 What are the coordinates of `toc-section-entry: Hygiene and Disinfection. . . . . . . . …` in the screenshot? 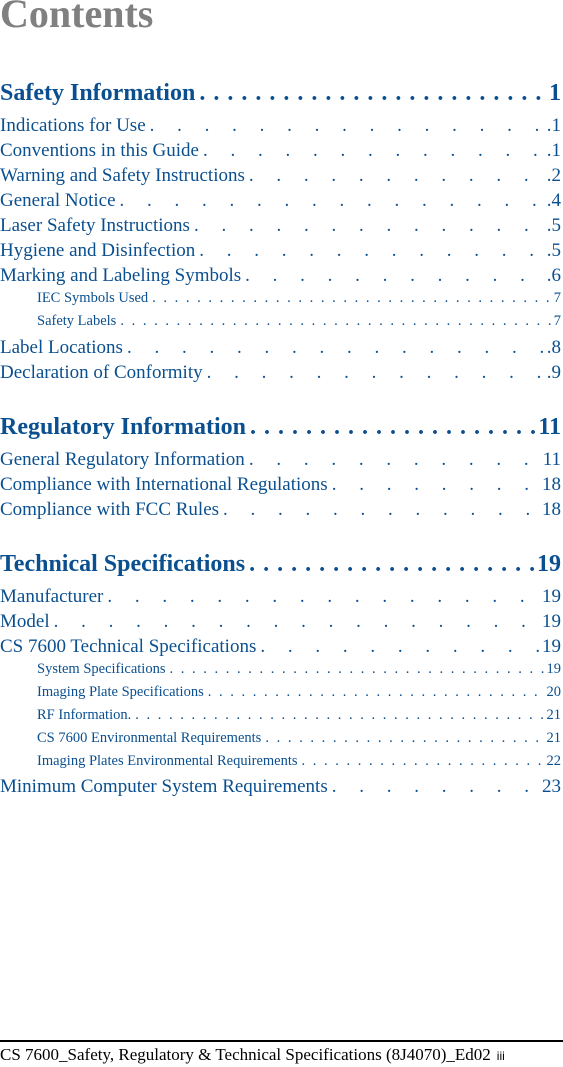 It's located at (280, 251).